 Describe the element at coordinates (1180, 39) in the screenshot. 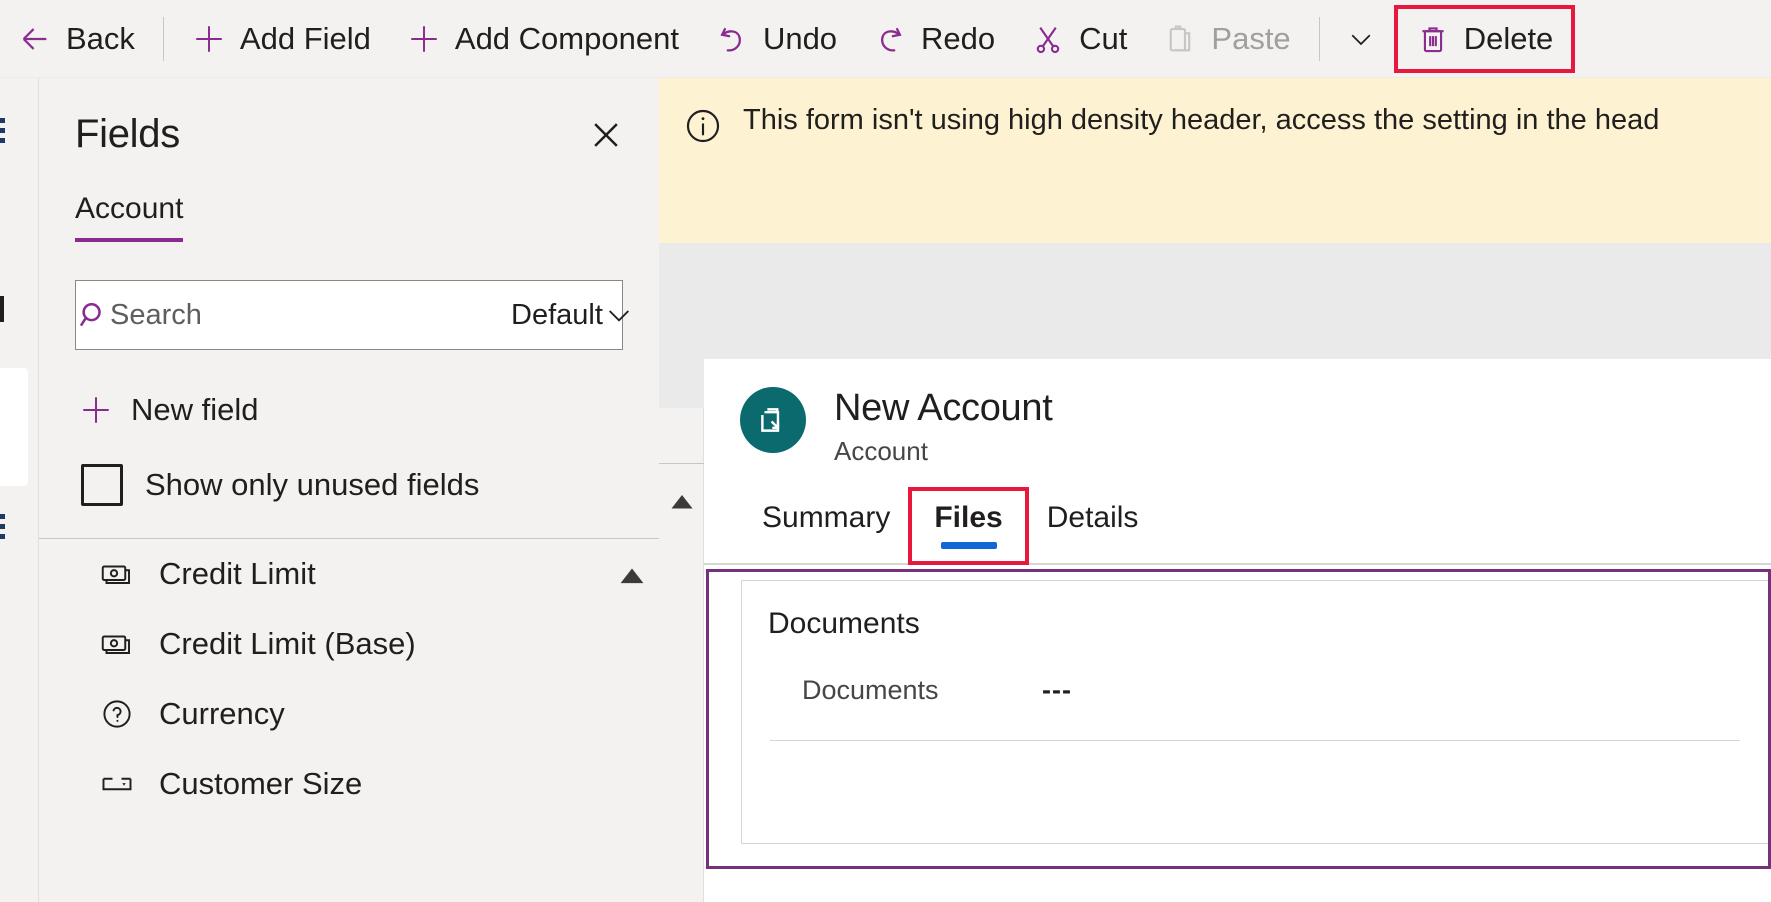

I see `clipboard-icon` at that location.